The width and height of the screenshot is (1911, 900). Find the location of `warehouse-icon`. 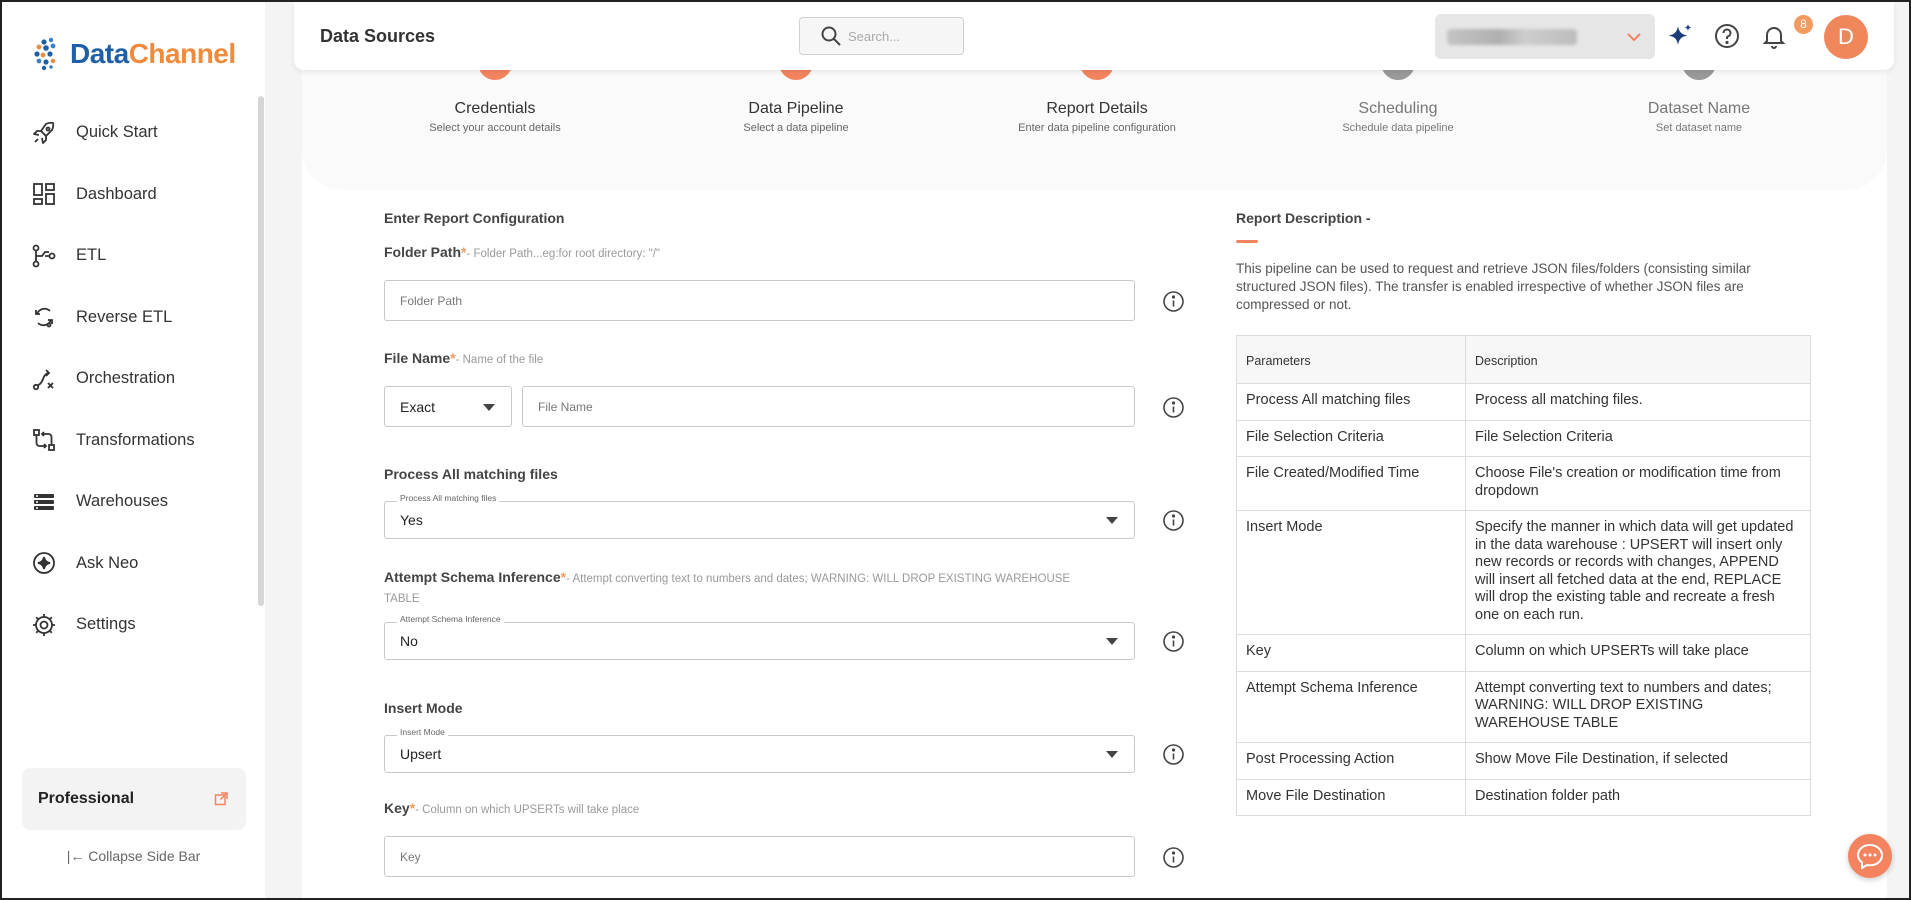

warehouse-icon is located at coordinates (44, 501).